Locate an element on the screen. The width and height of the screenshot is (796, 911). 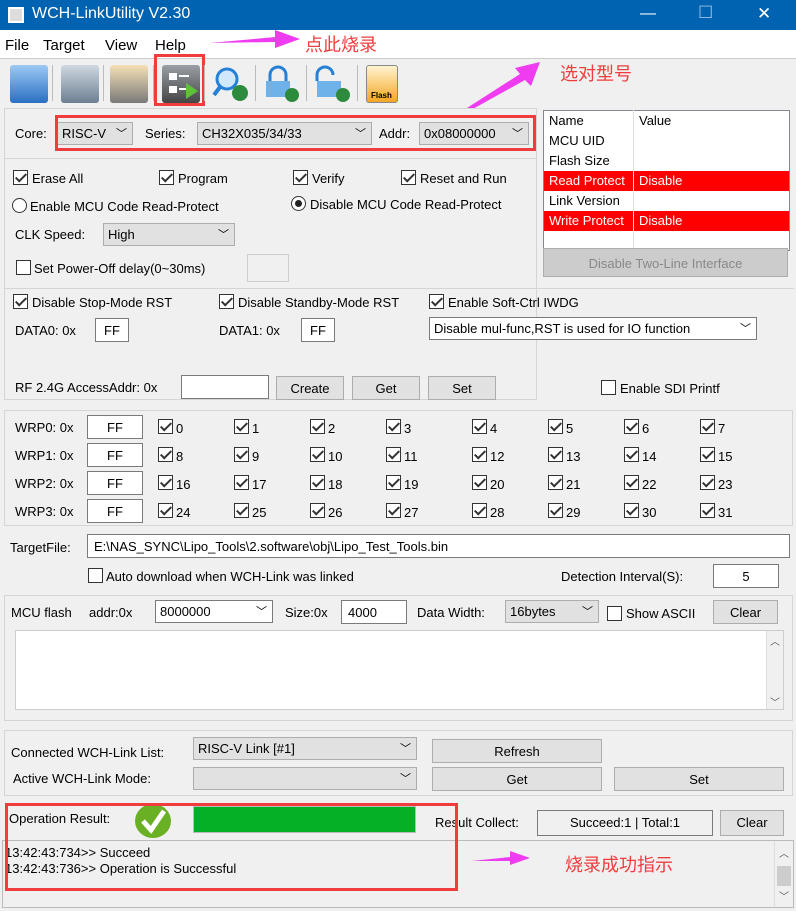
flash-clear-button: Clear is located at coordinates (745, 612).